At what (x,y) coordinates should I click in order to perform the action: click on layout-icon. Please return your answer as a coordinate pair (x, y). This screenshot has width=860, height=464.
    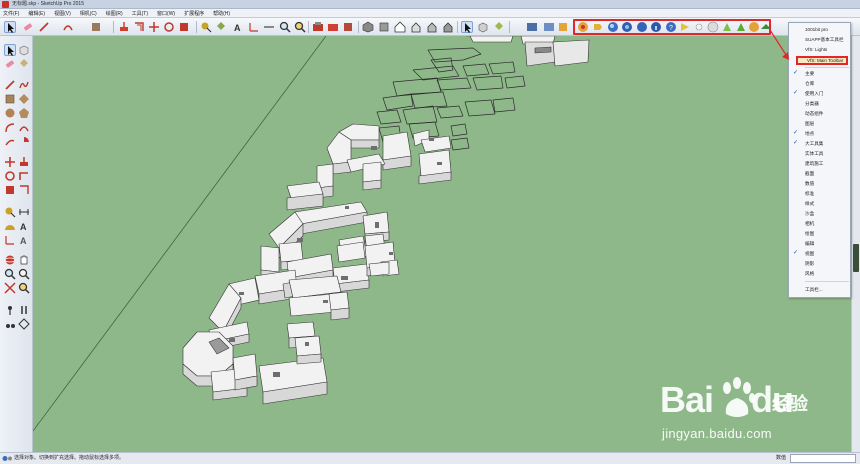
    Looking at the image, I should click on (348, 27).